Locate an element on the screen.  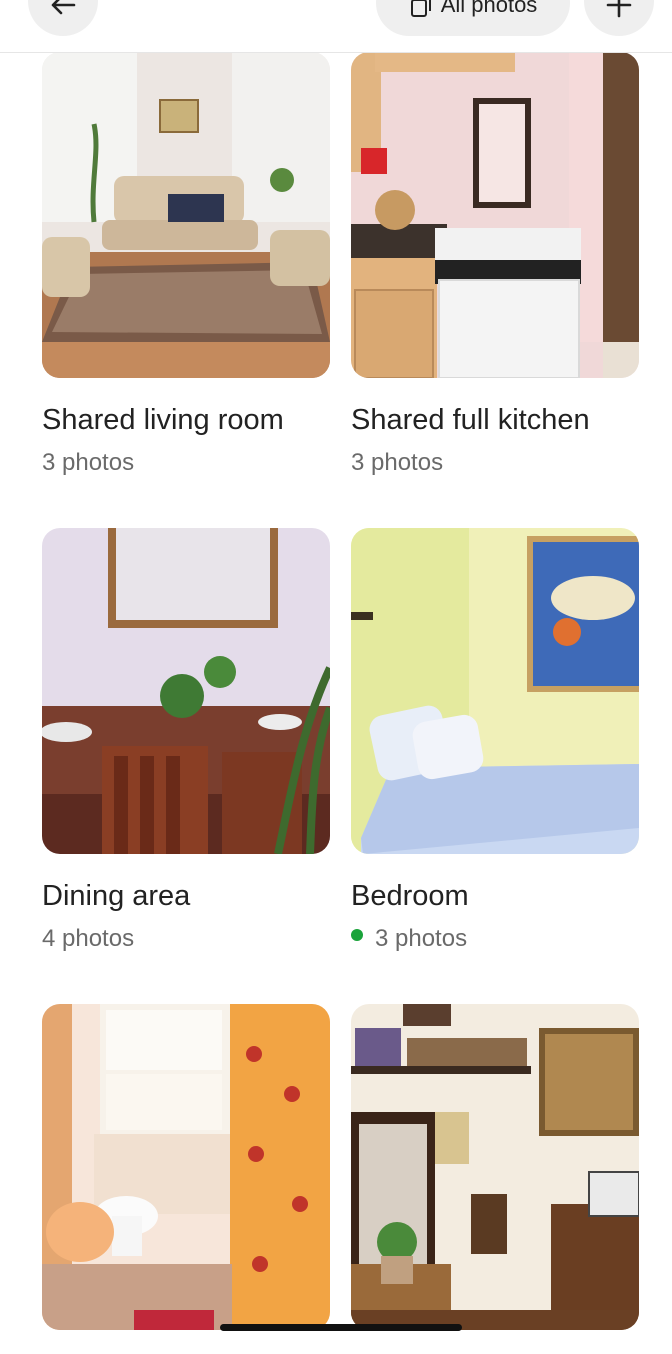
all-photos-label: All photos is located at coordinates (489, 8).